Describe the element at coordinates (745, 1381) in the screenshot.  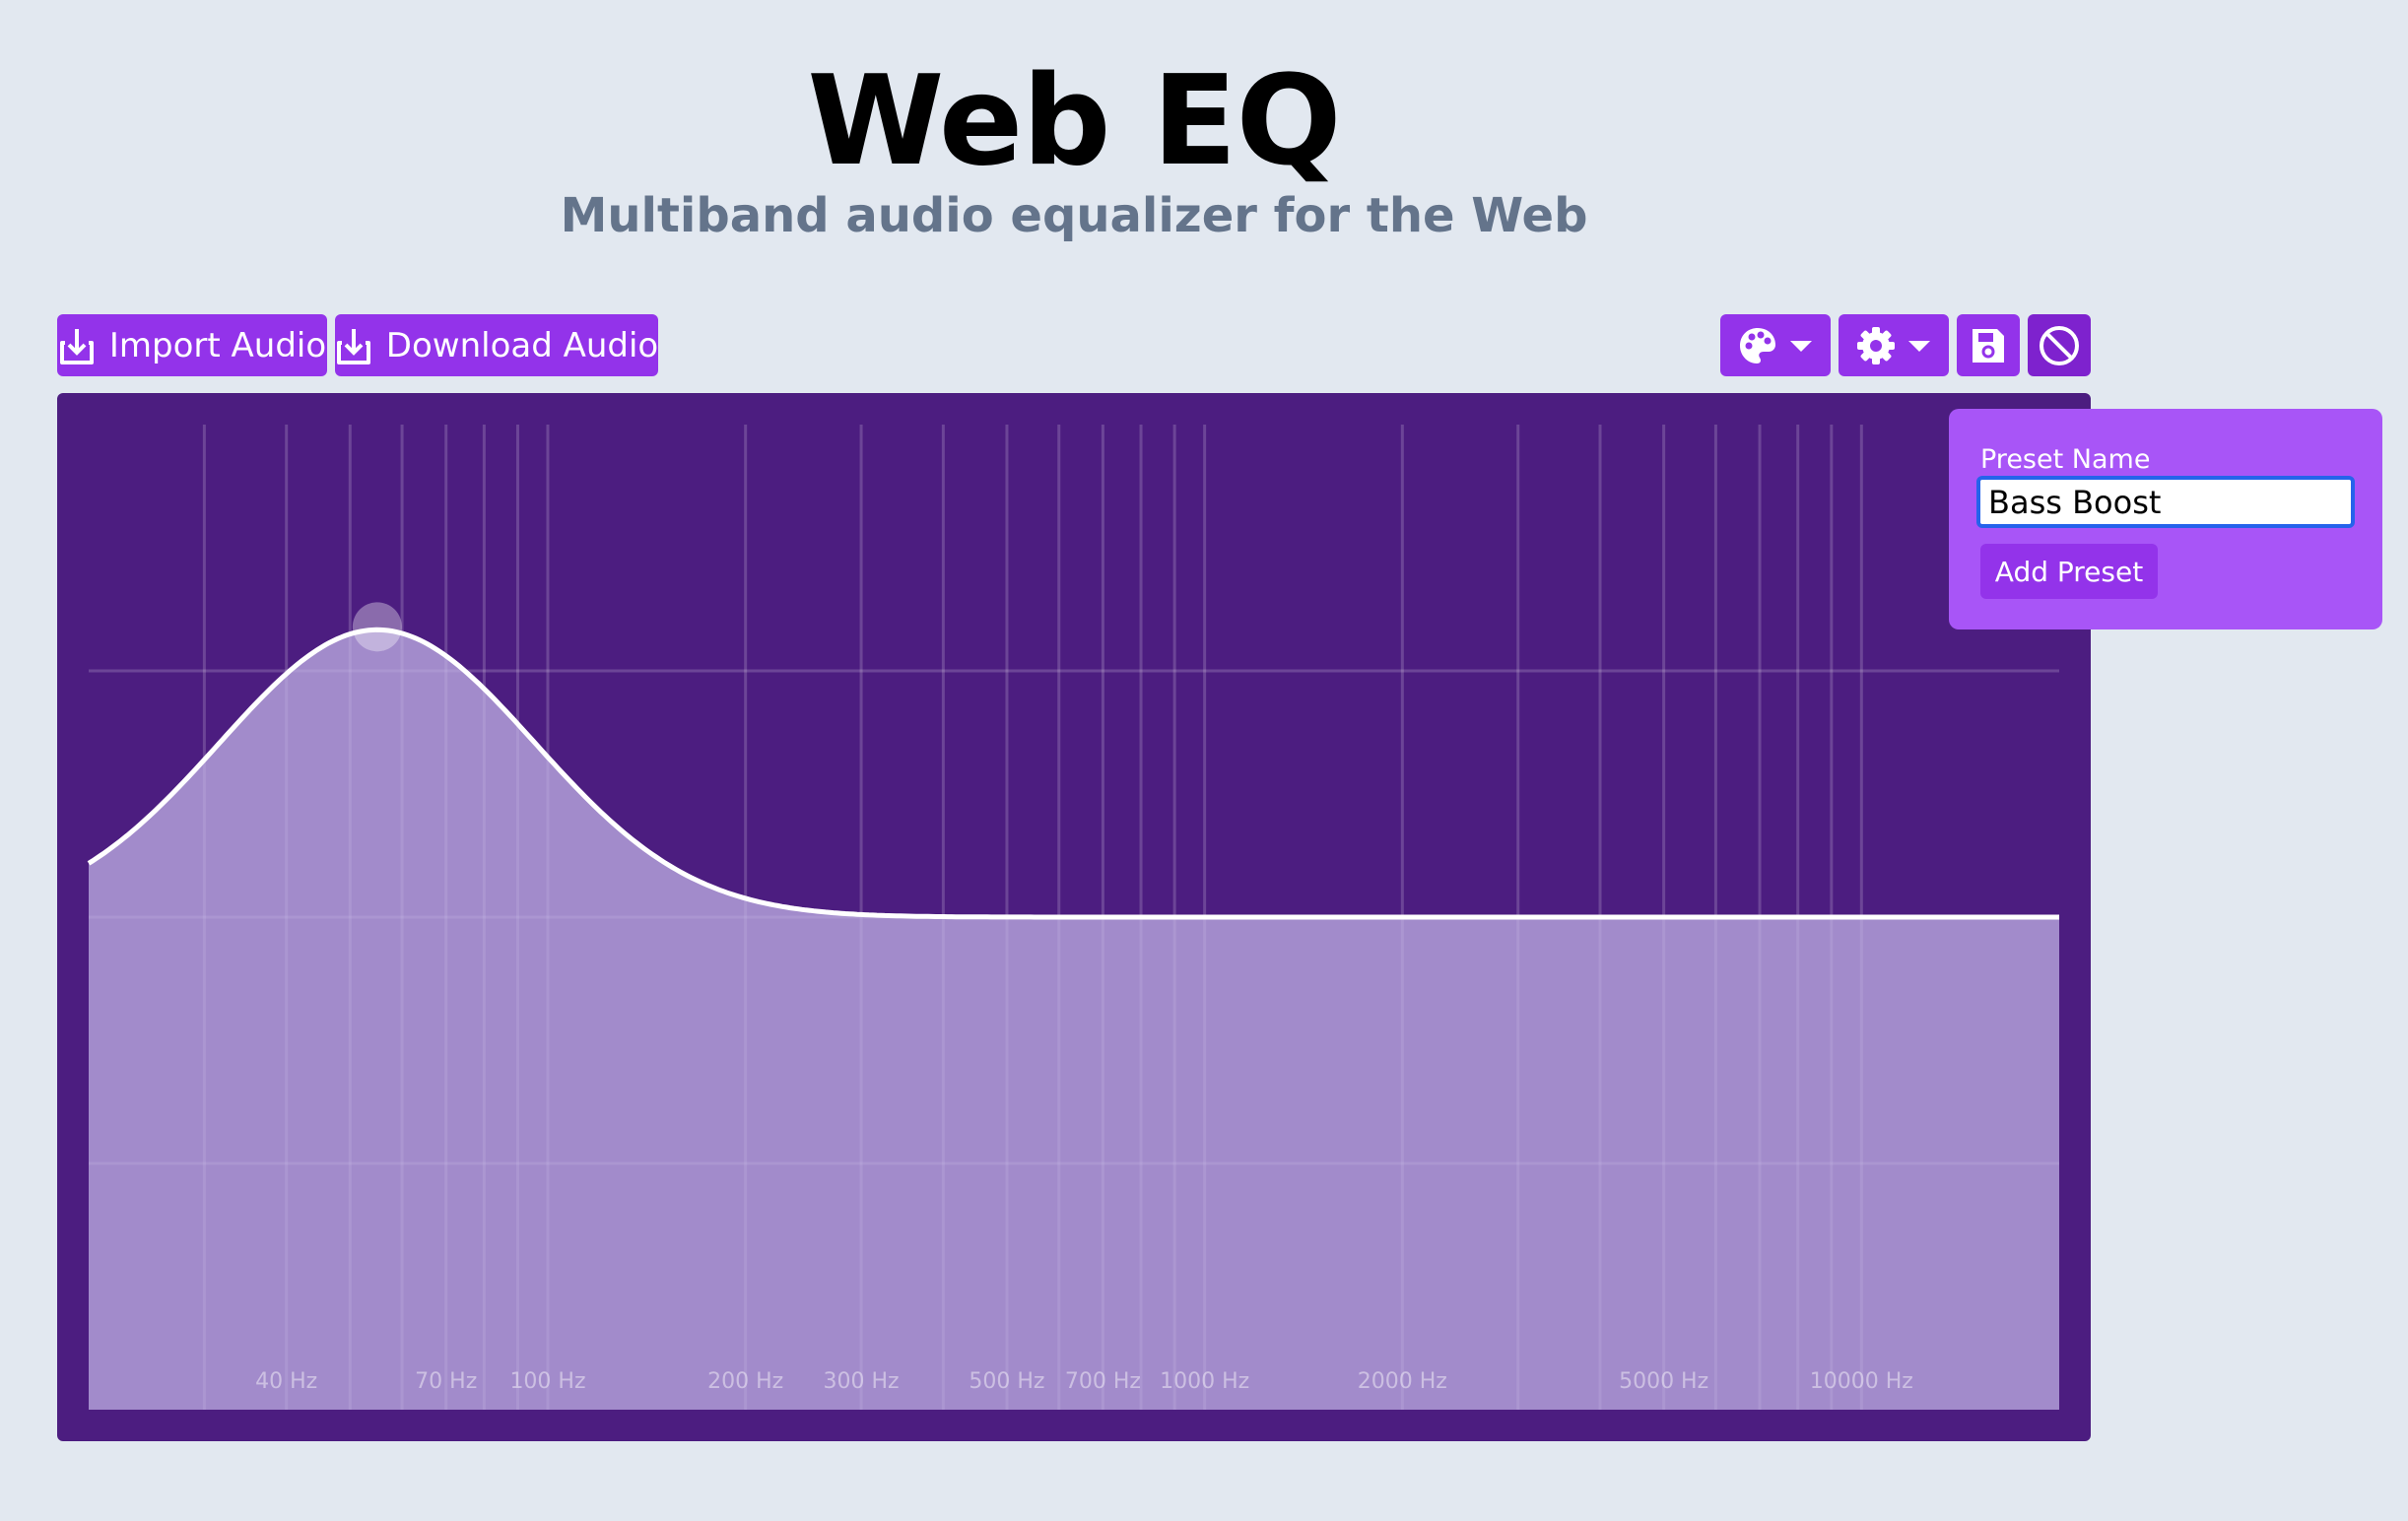
I see `frequency-tick-label: 200 Hz` at that location.